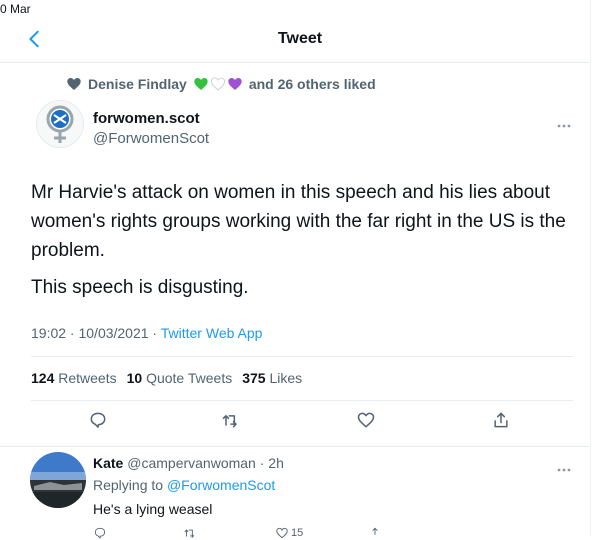 This screenshot has height=540, width=600. What do you see at coordinates (503, 422) in the screenshot?
I see `share-icon` at bounding box center [503, 422].